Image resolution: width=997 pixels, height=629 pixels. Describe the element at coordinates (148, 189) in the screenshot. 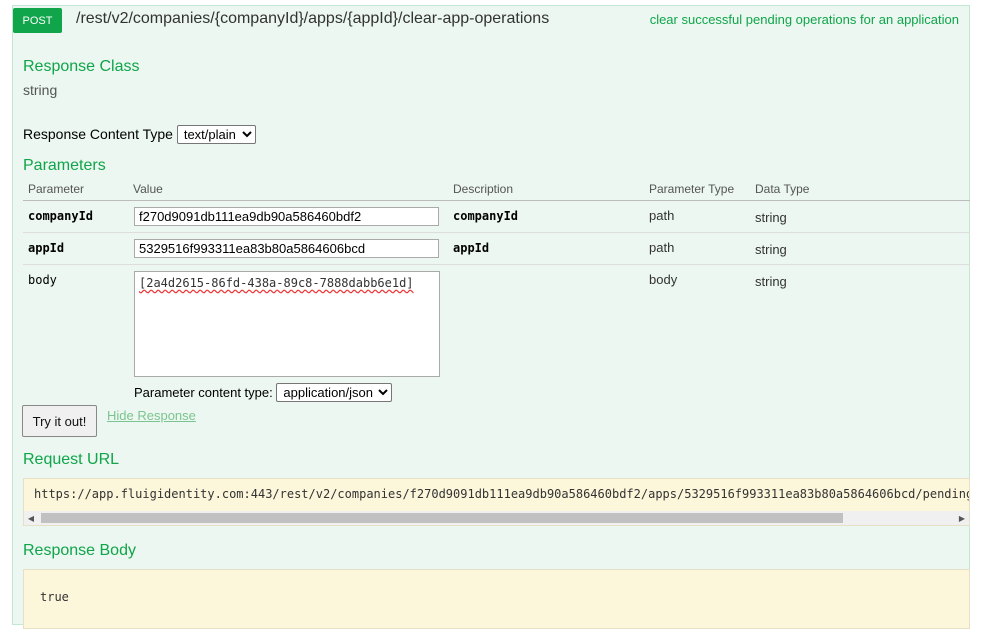

I see `col-header-value: Value` at that location.